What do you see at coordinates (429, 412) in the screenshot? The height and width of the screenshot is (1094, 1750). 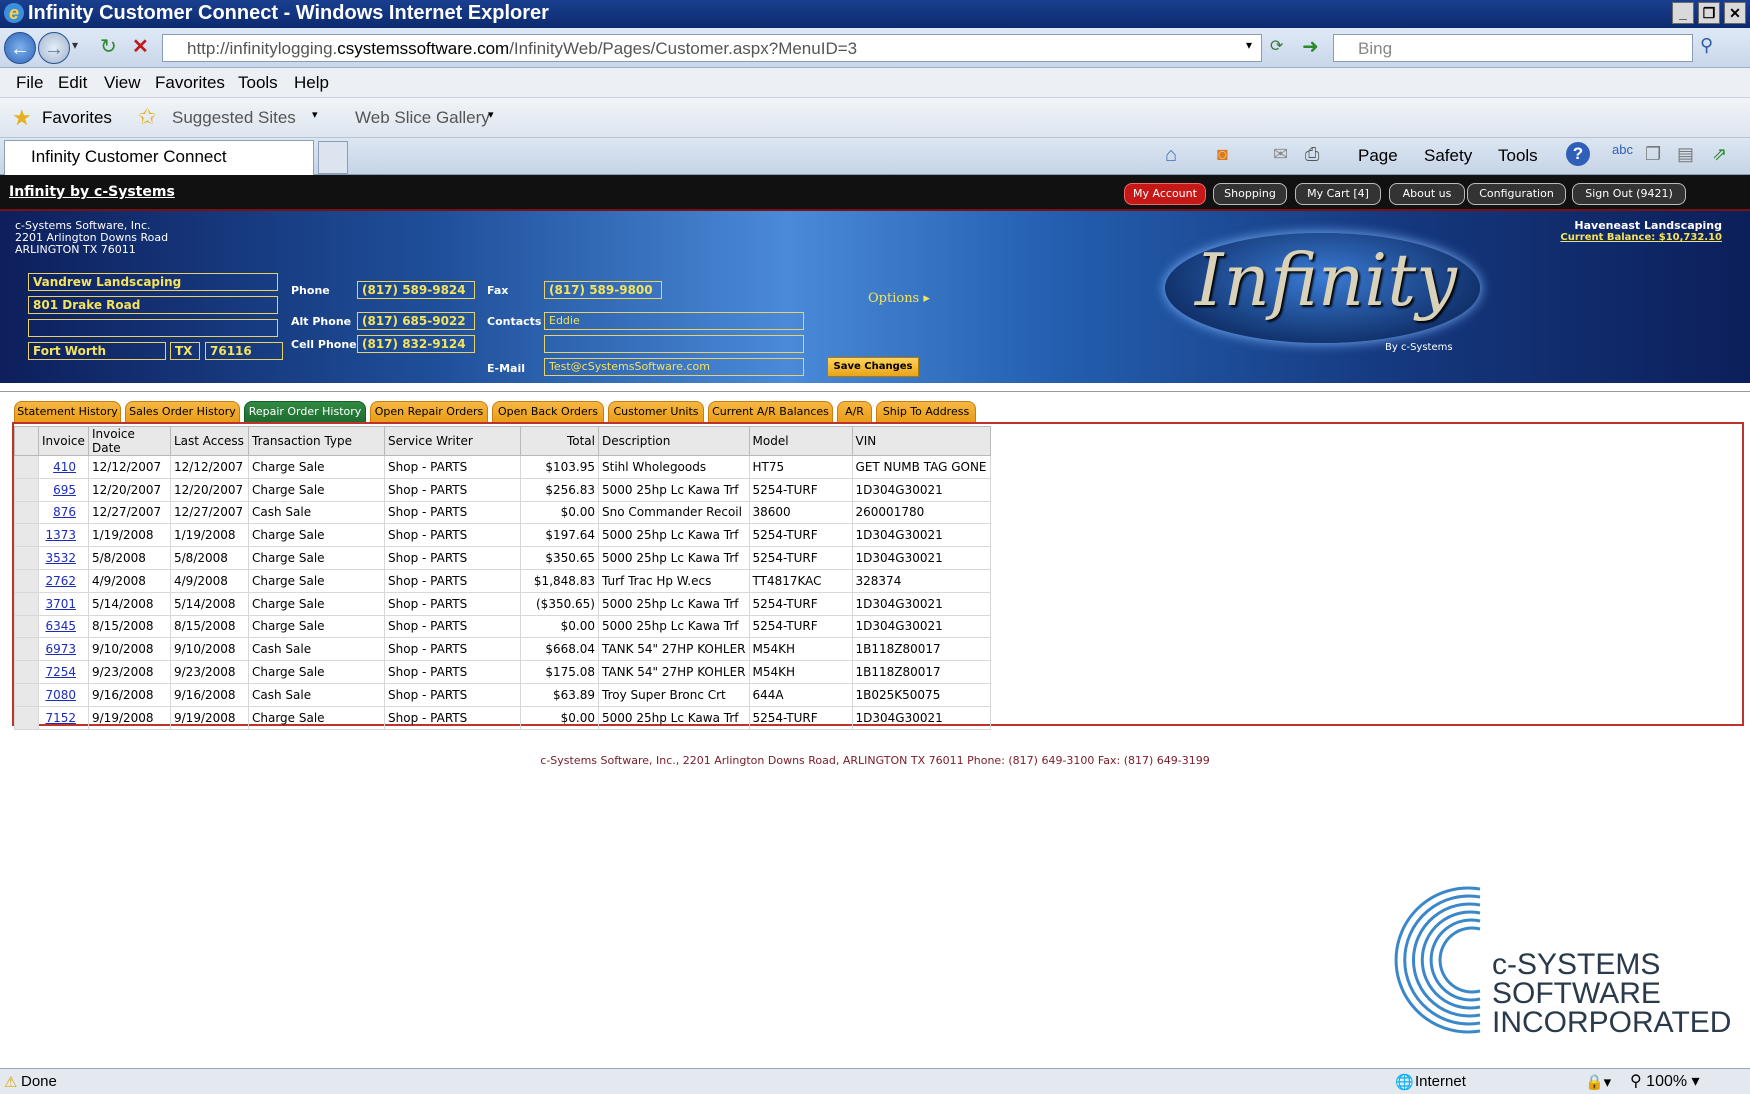 I see `tab-open-repair-orders: Open Repair Orders` at bounding box center [429, 412].